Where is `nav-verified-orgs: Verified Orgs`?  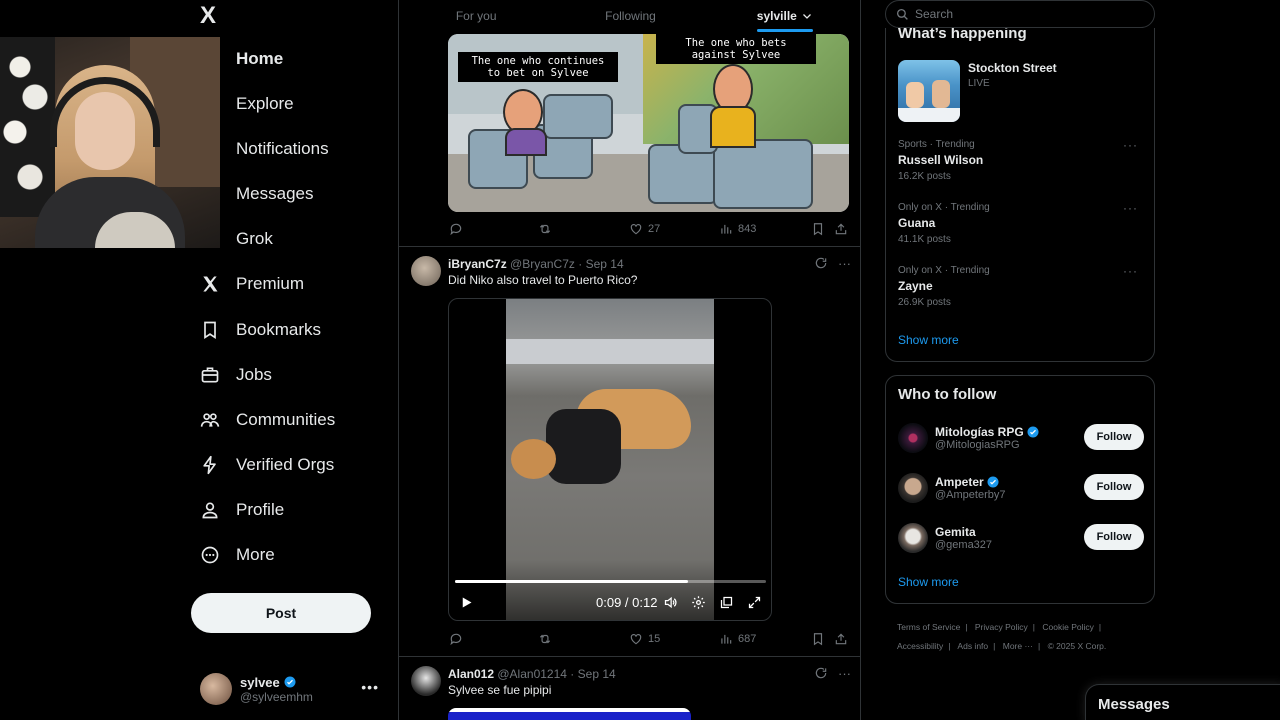 nav-verified-orgs: Verified Orgs is located at coordinates (267, 465).